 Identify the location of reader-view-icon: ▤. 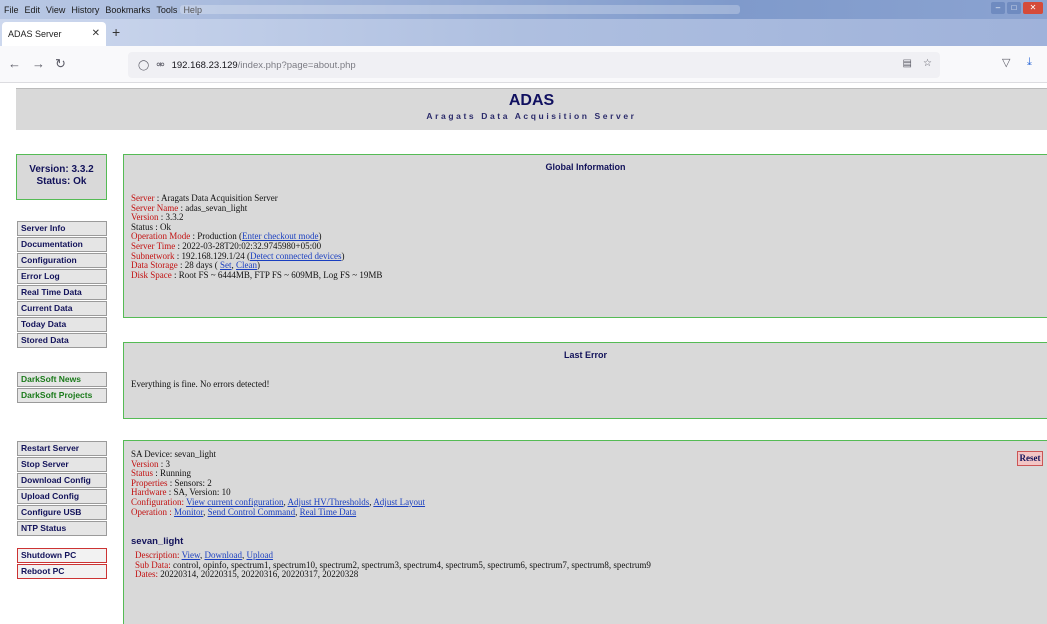
(907, 63).